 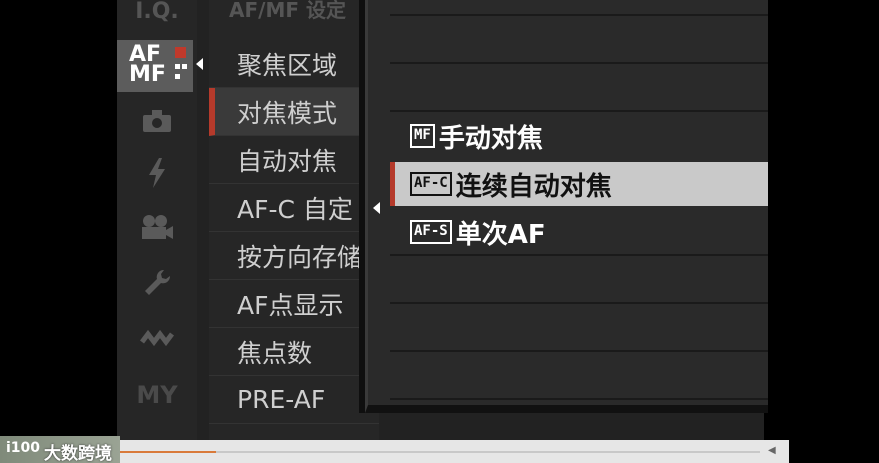 What do you see at coordinates (157, 395) in the screenshot?
I see `my-menu-icon: MY` at bounding box center [157, 395].